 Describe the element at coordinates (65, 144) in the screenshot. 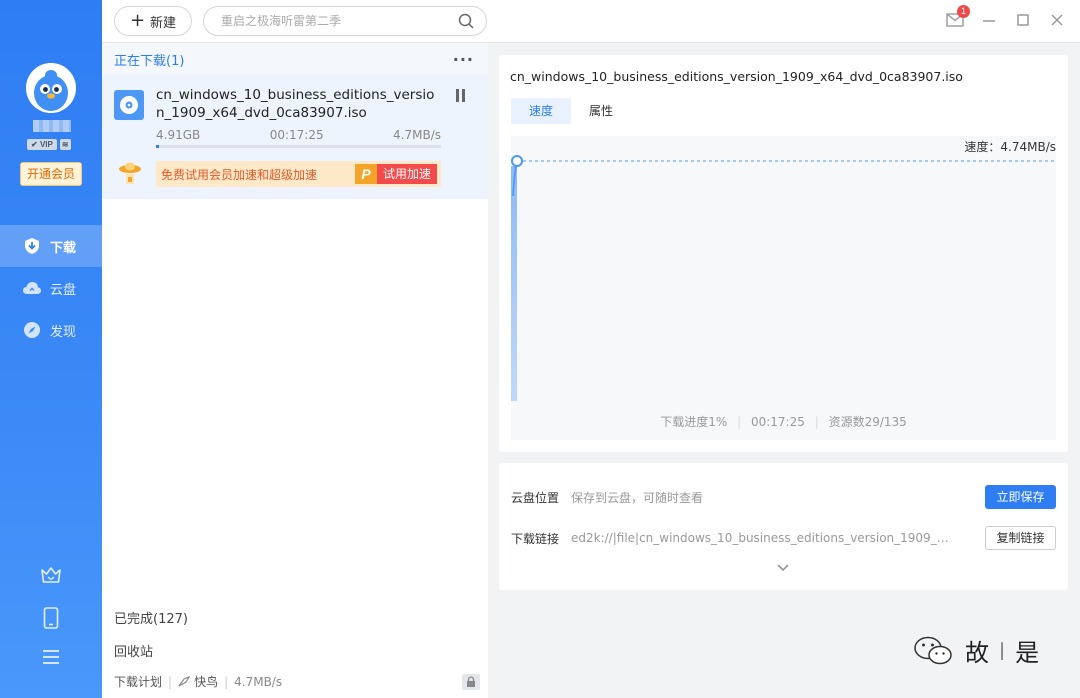

I see `vip-level-badge: ≋` at that location.